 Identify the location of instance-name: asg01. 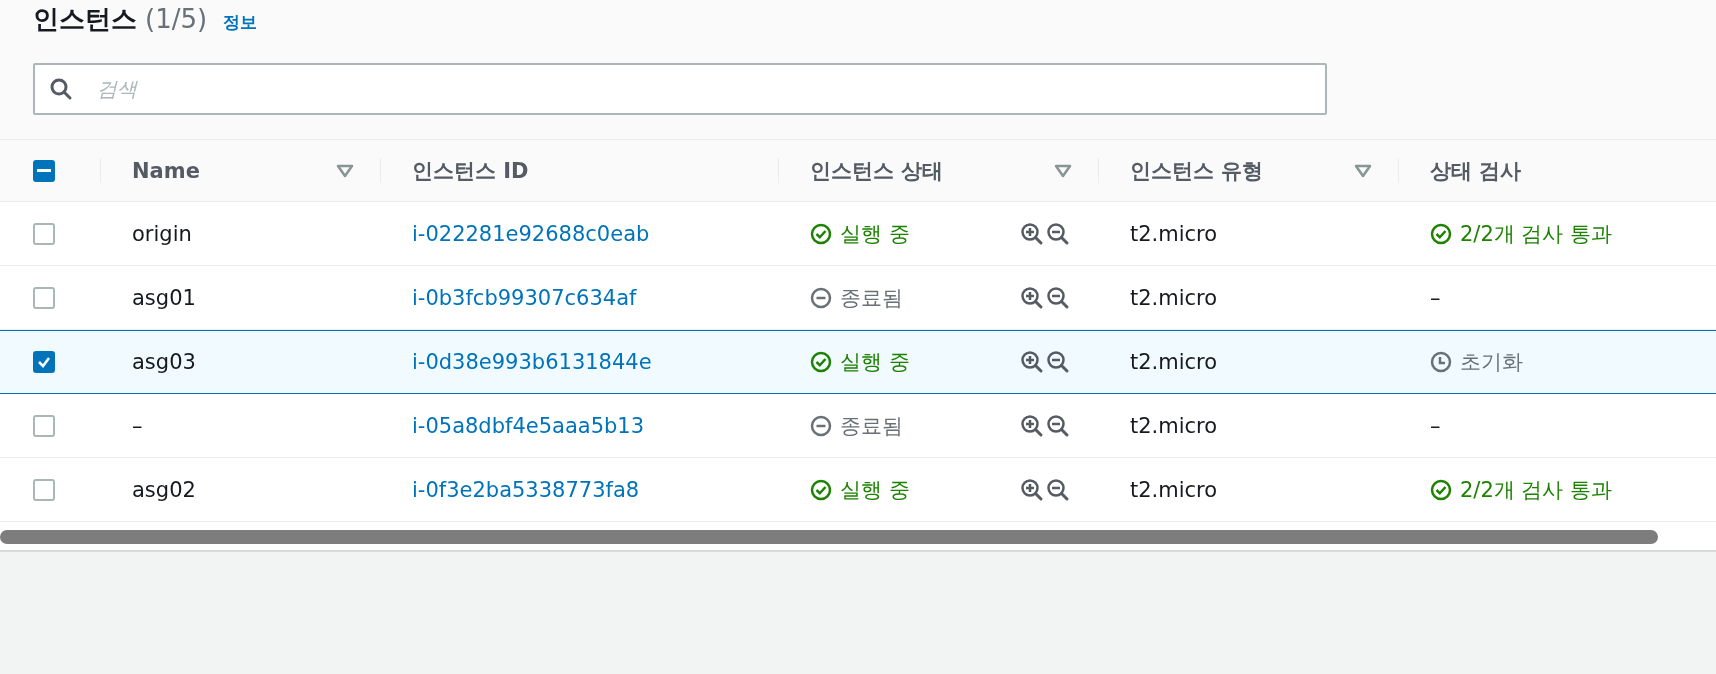
(164, 297).